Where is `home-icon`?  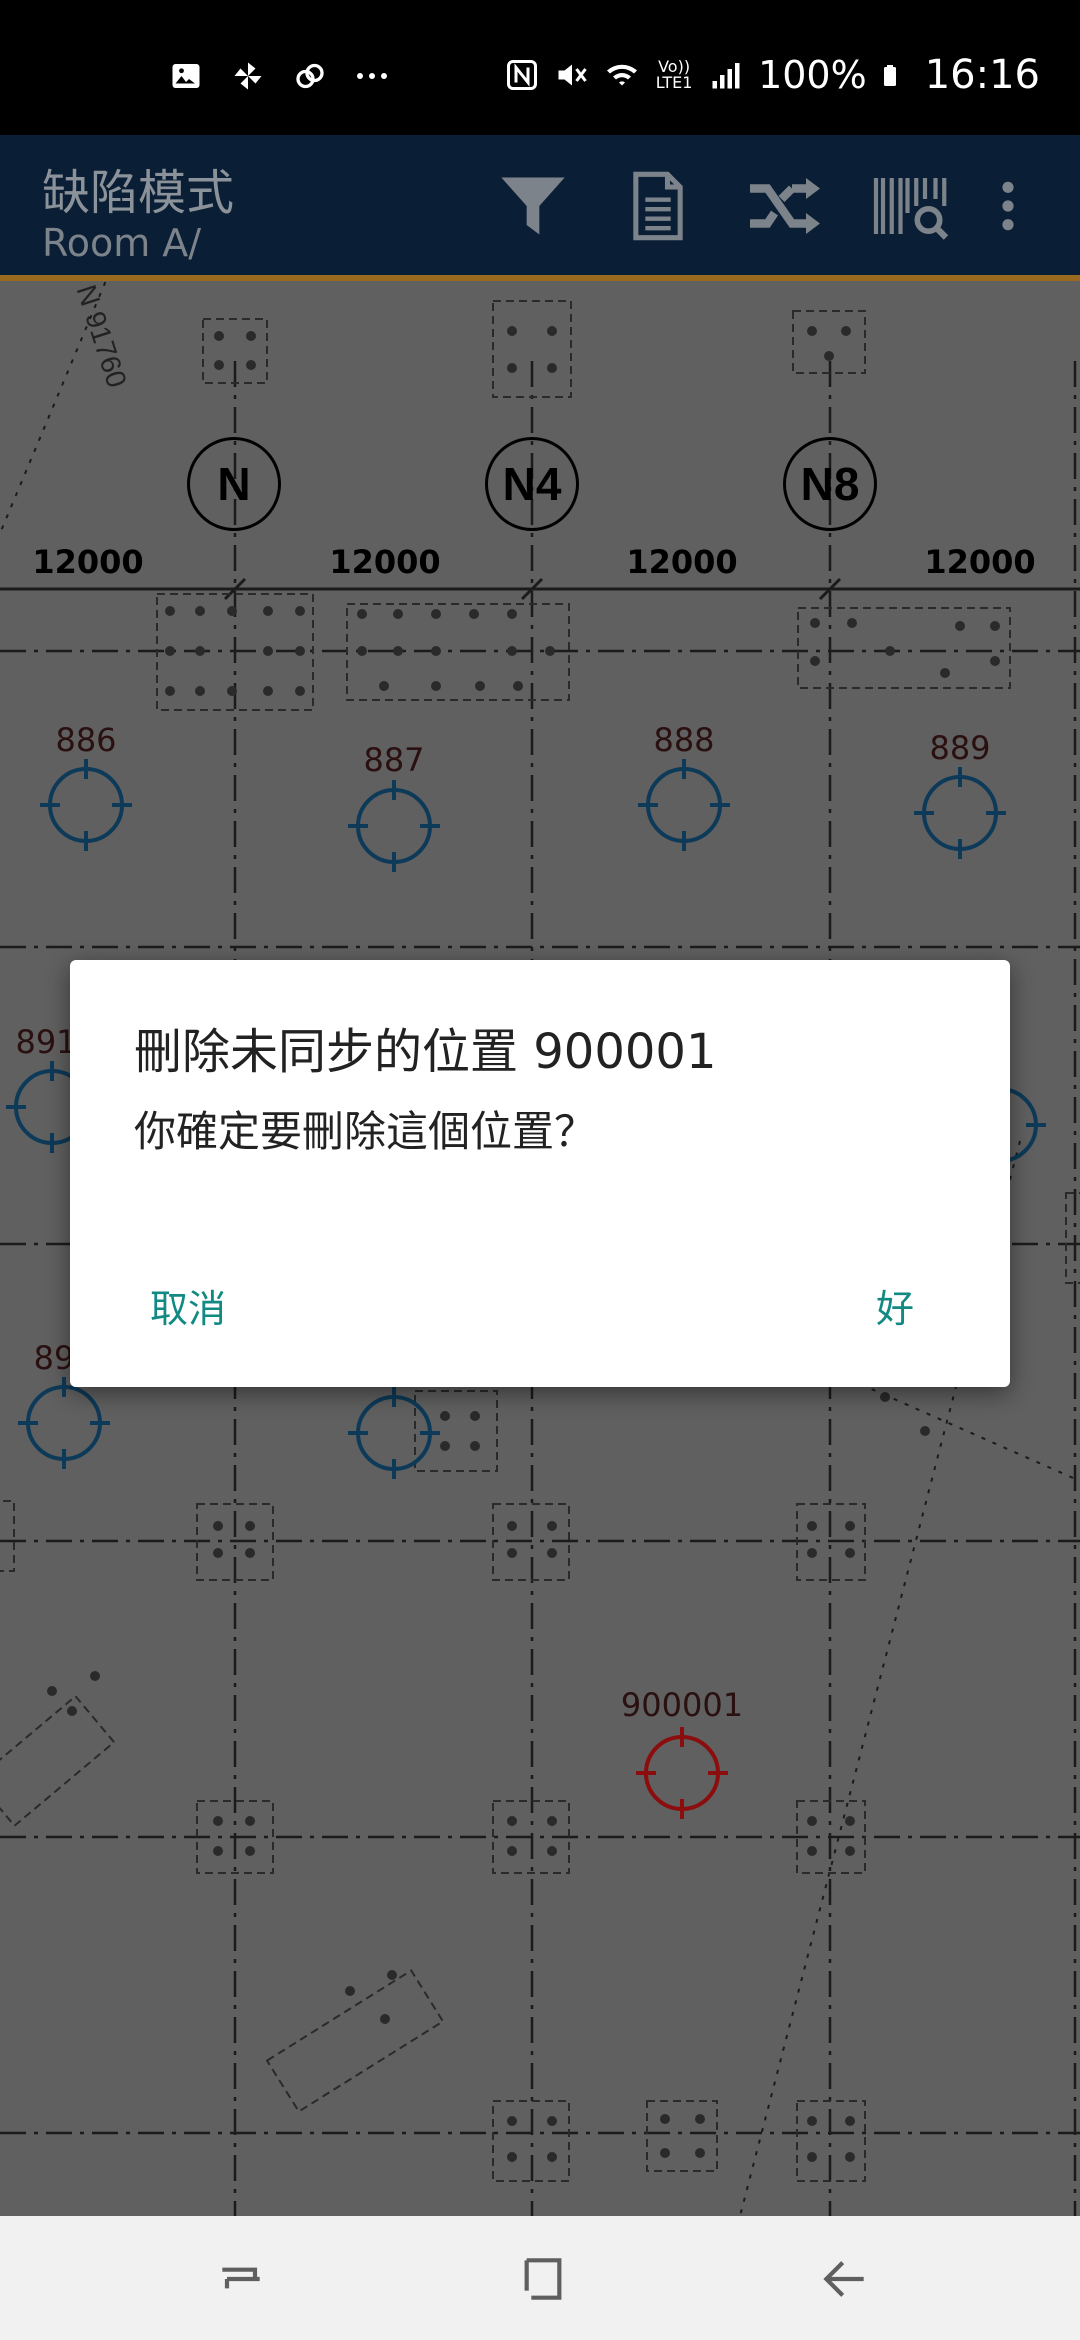
home-icon is located at coordinates (543, 2279).